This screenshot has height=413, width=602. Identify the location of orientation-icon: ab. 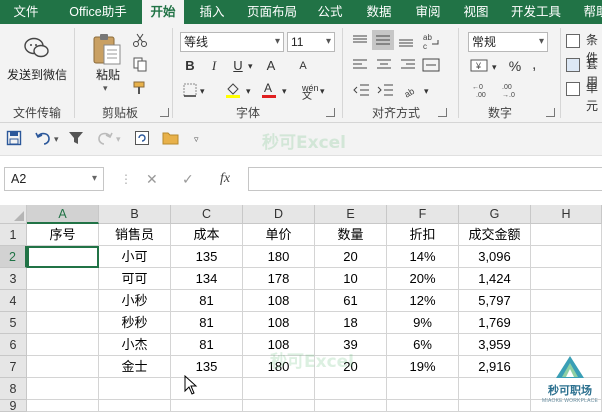
(411, 91).